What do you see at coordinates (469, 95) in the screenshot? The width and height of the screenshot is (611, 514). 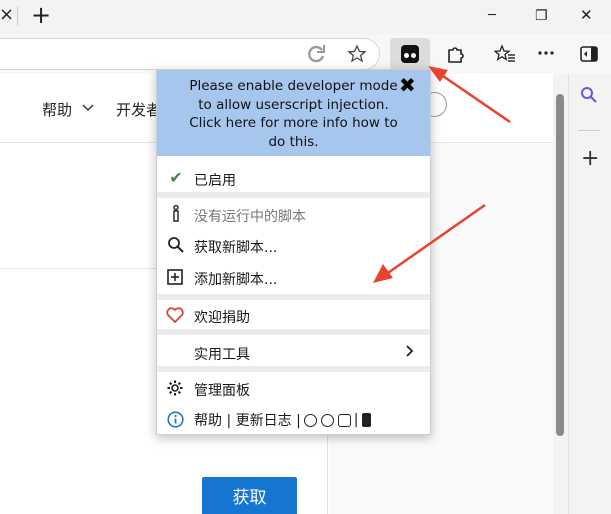 I see `arrow-to-extension` at bounding box center [469, 95].